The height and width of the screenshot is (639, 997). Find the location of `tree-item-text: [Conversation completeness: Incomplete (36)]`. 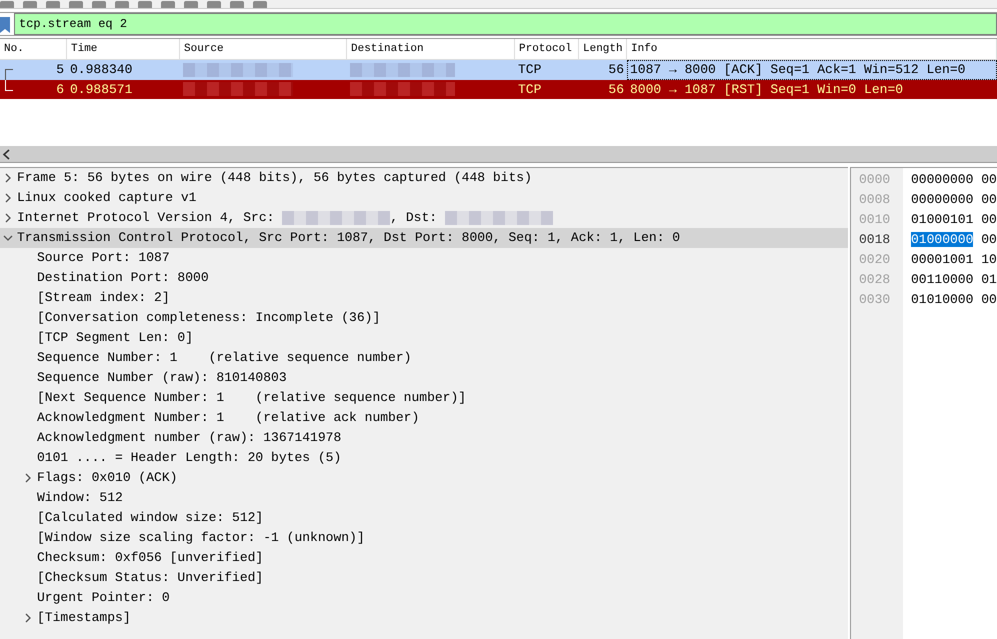

tree-item-text: [Conversation completeness: Incomplete (36)] is located at coordinates (208, 318).